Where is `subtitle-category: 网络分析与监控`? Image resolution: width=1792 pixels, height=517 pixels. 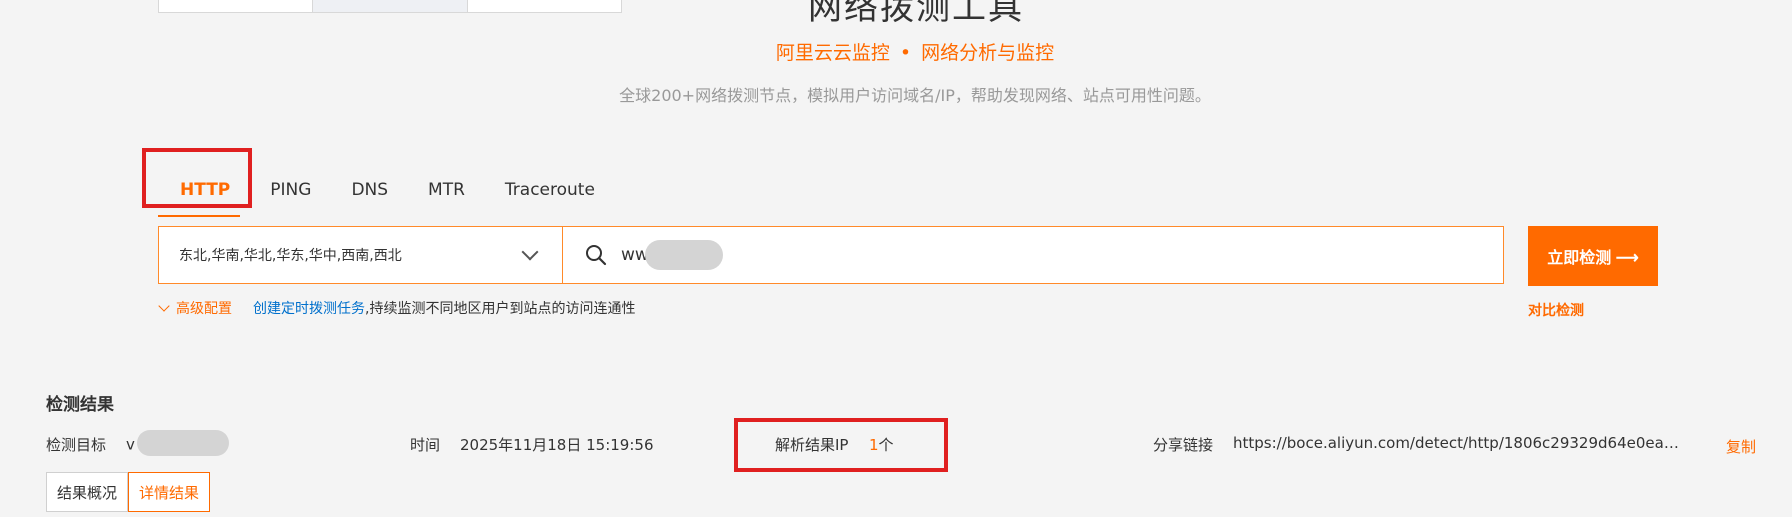
subtitle-category: 网络分析与监控 is located at coordinates (988, 53).